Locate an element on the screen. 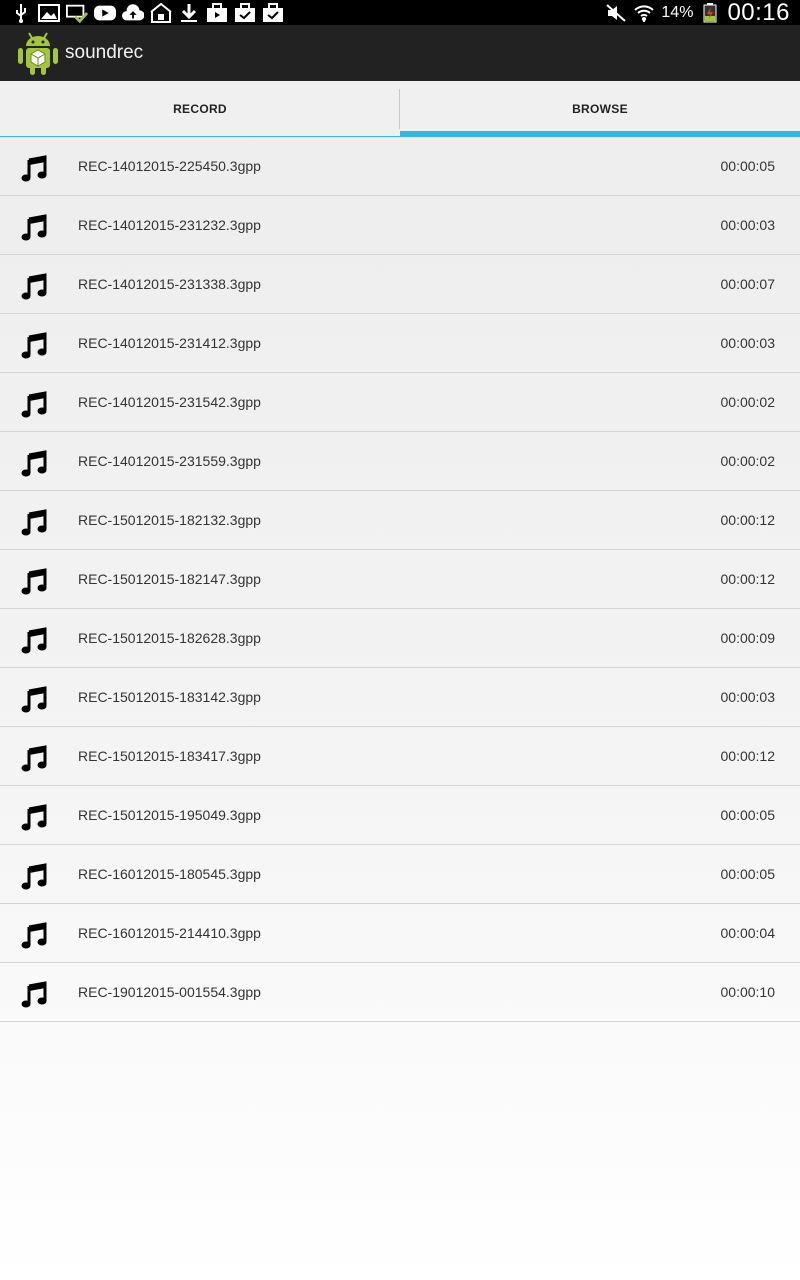  file-name: REC-14012015-231559.3gpp is located at coordinates (169, 461).